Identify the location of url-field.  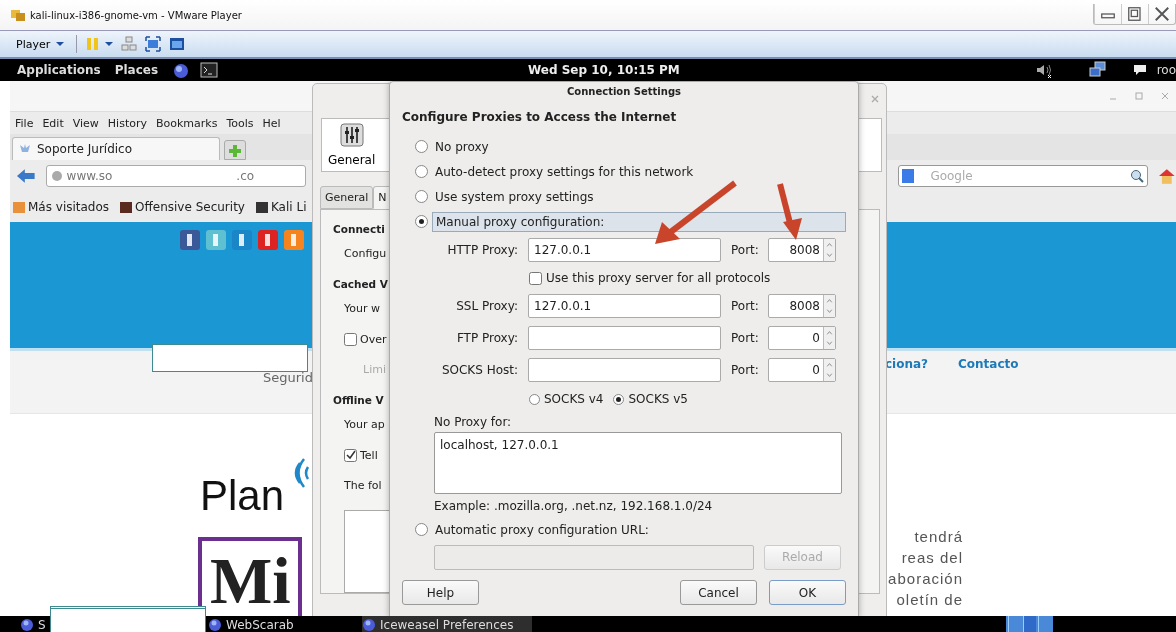
(594, 557).